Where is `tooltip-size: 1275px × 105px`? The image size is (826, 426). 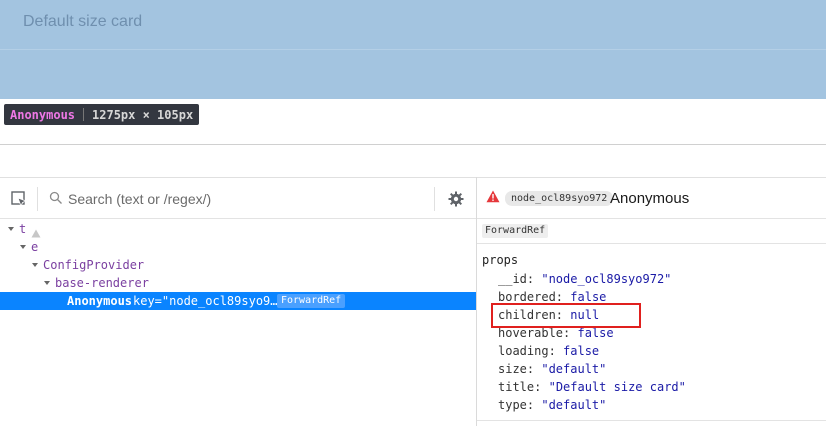 tooltip-size: 1275px × 105px is located at coordinates (143, 114).